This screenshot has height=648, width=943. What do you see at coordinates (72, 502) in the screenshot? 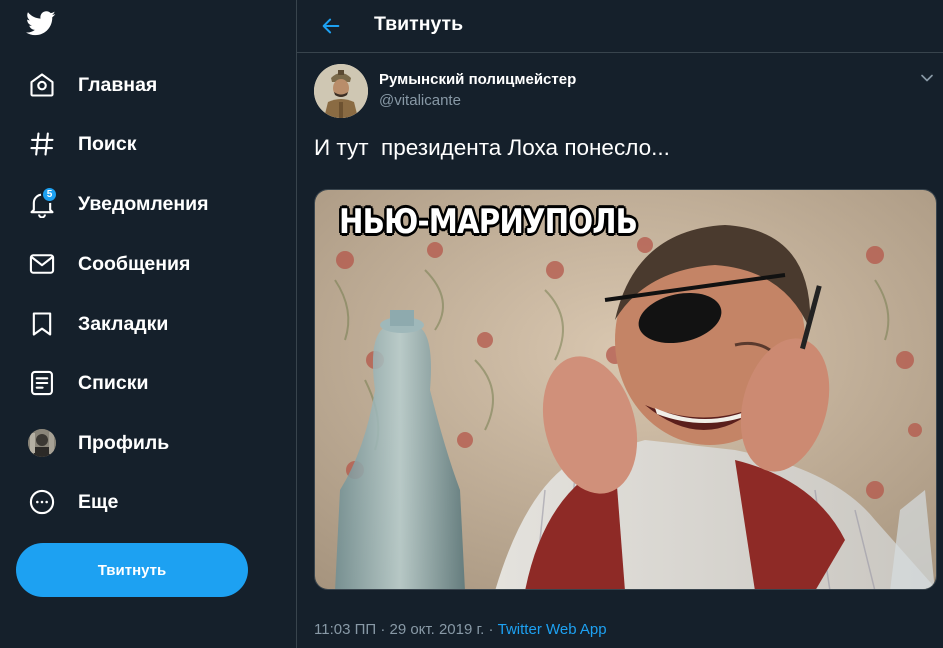
I see `sidebar-item-more: Еще` at bounding box center [72, 502].